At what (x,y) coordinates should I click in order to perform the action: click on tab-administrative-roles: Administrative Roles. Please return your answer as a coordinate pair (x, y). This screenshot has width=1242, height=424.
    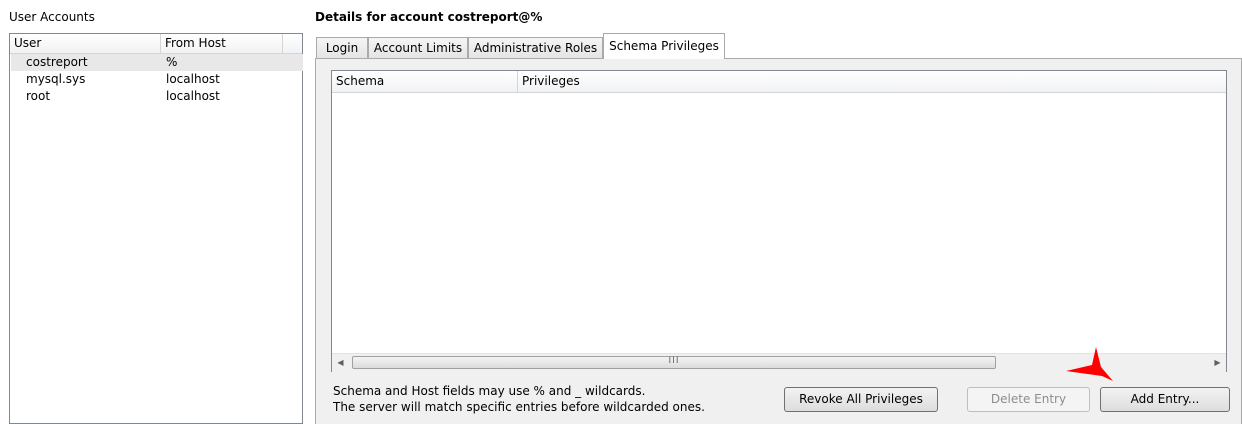
    Looking at the image, I should click on (535, 47).